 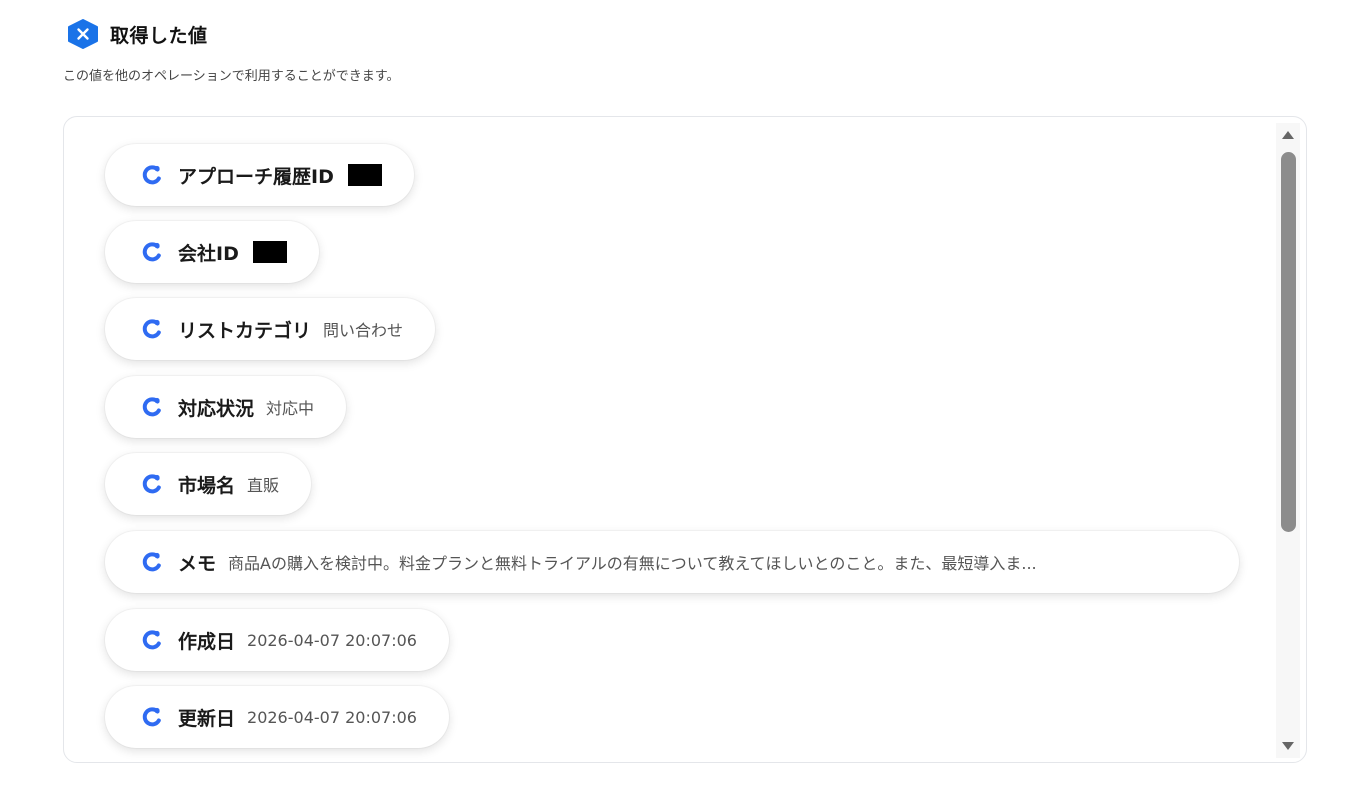 I want to click on value-chip: 市場名 直販, so click(x=208, y=484).